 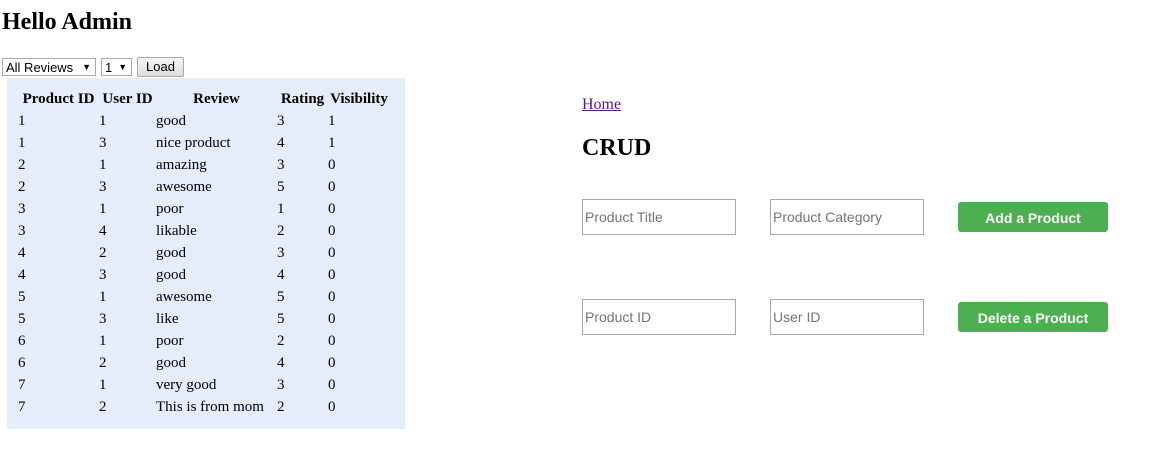 I want to click on page-number-value: 1, so click(x=109, y=67).